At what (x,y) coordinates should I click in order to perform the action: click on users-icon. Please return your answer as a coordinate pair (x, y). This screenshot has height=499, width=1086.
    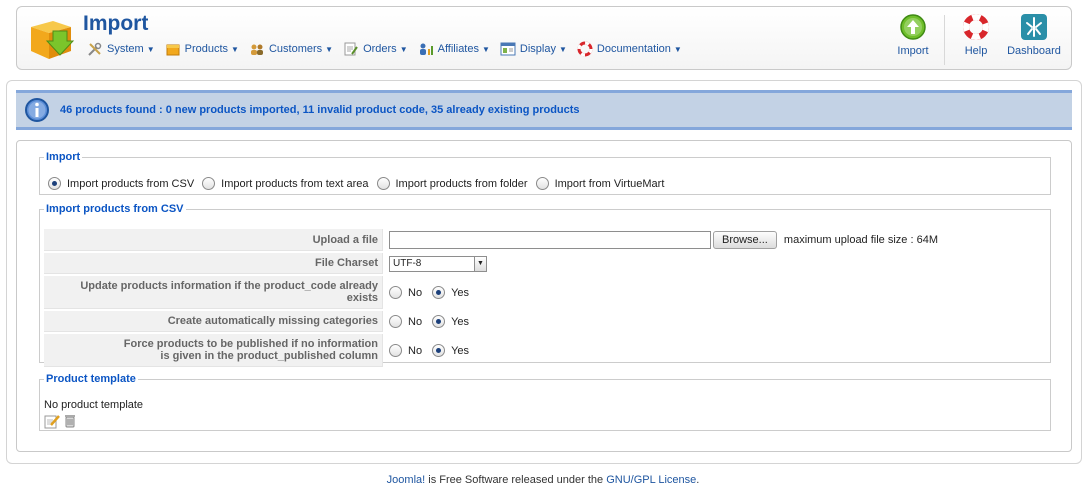
    Looking at the image, I should click on (256, 49).